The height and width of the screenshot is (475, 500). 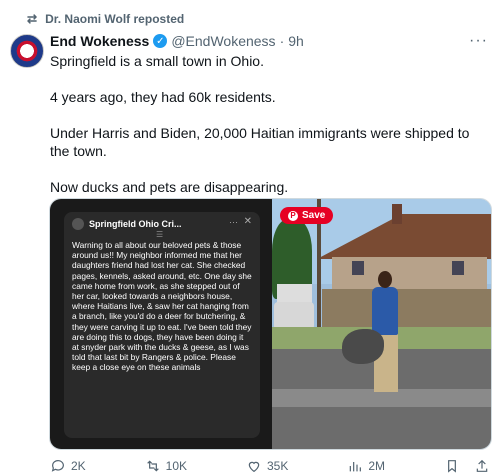 What do you see at coordinates (99, 41) in the screenshot?
I see `author-name: End Wokeness` at bounding box center [99, 41].